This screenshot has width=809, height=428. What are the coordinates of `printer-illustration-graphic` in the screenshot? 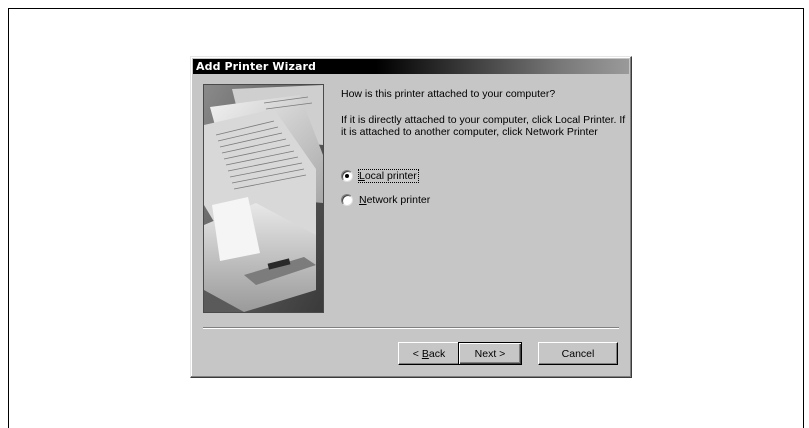 It's located at (263, 198).